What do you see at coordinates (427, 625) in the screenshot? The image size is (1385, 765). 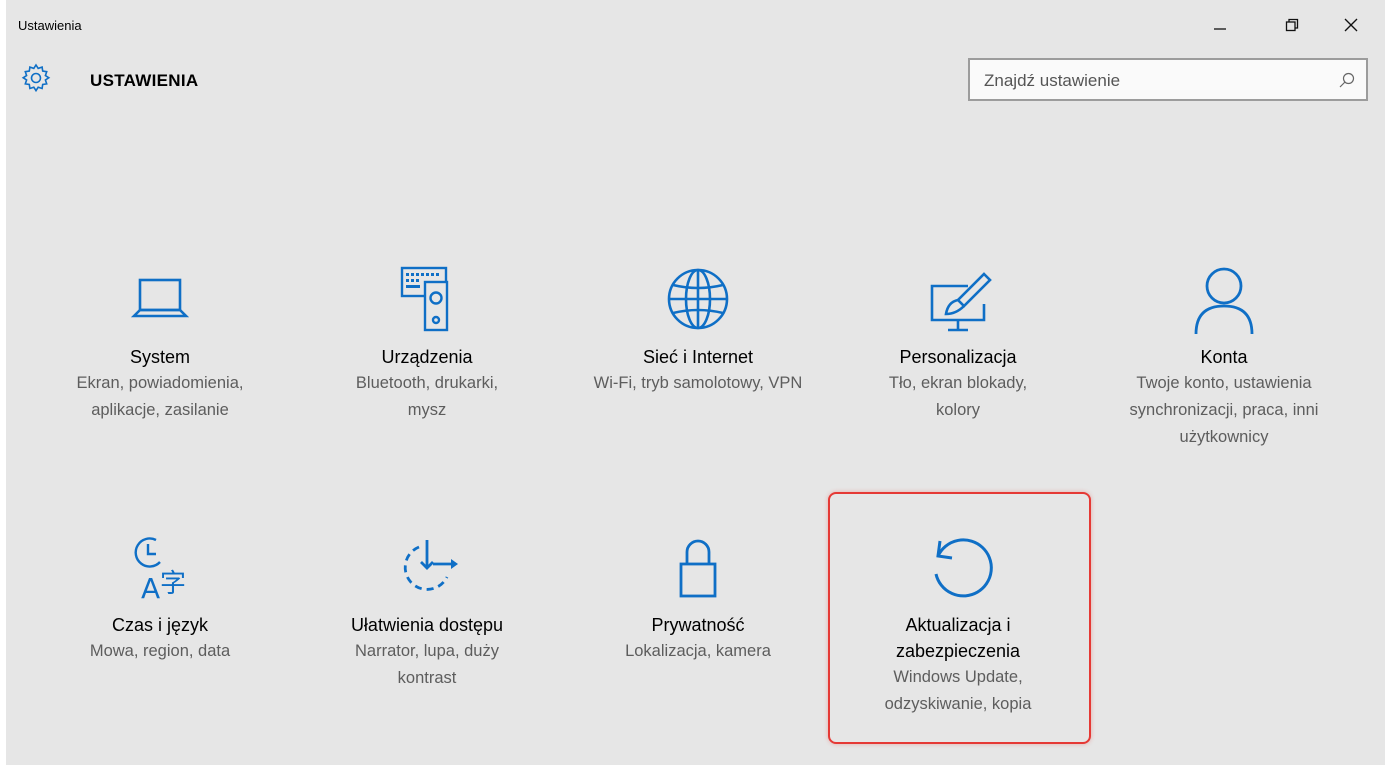 I see `tile-label: Ułatwienia dostępu` at bounding box center [427, 625].